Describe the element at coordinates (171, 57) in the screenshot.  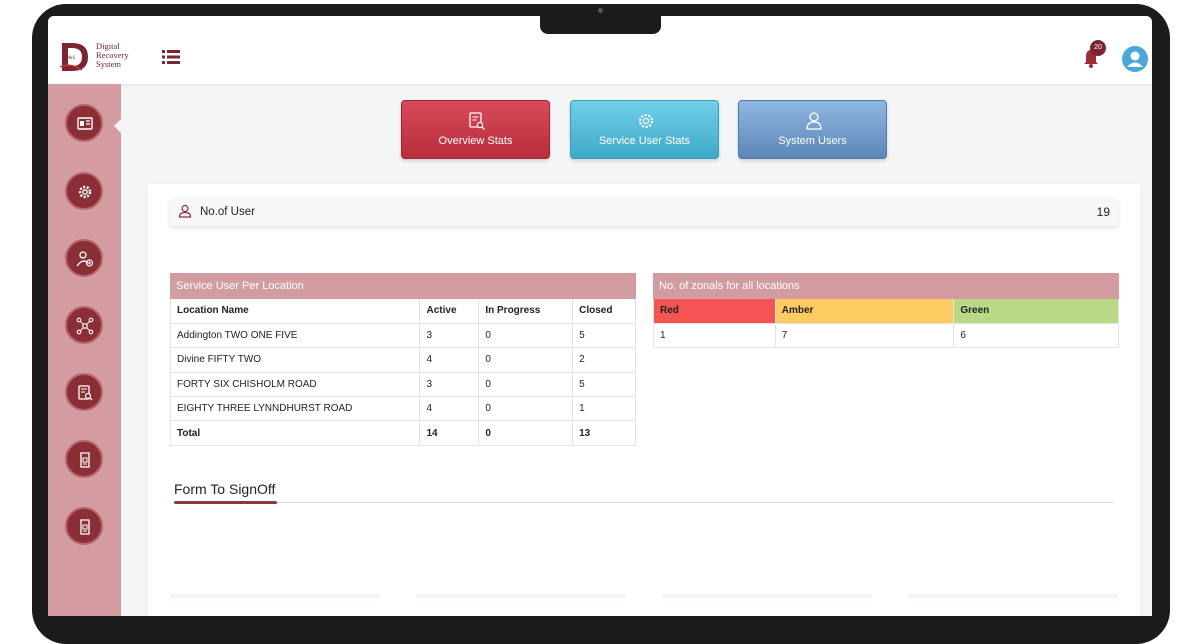
I see `list-icon` at that location.